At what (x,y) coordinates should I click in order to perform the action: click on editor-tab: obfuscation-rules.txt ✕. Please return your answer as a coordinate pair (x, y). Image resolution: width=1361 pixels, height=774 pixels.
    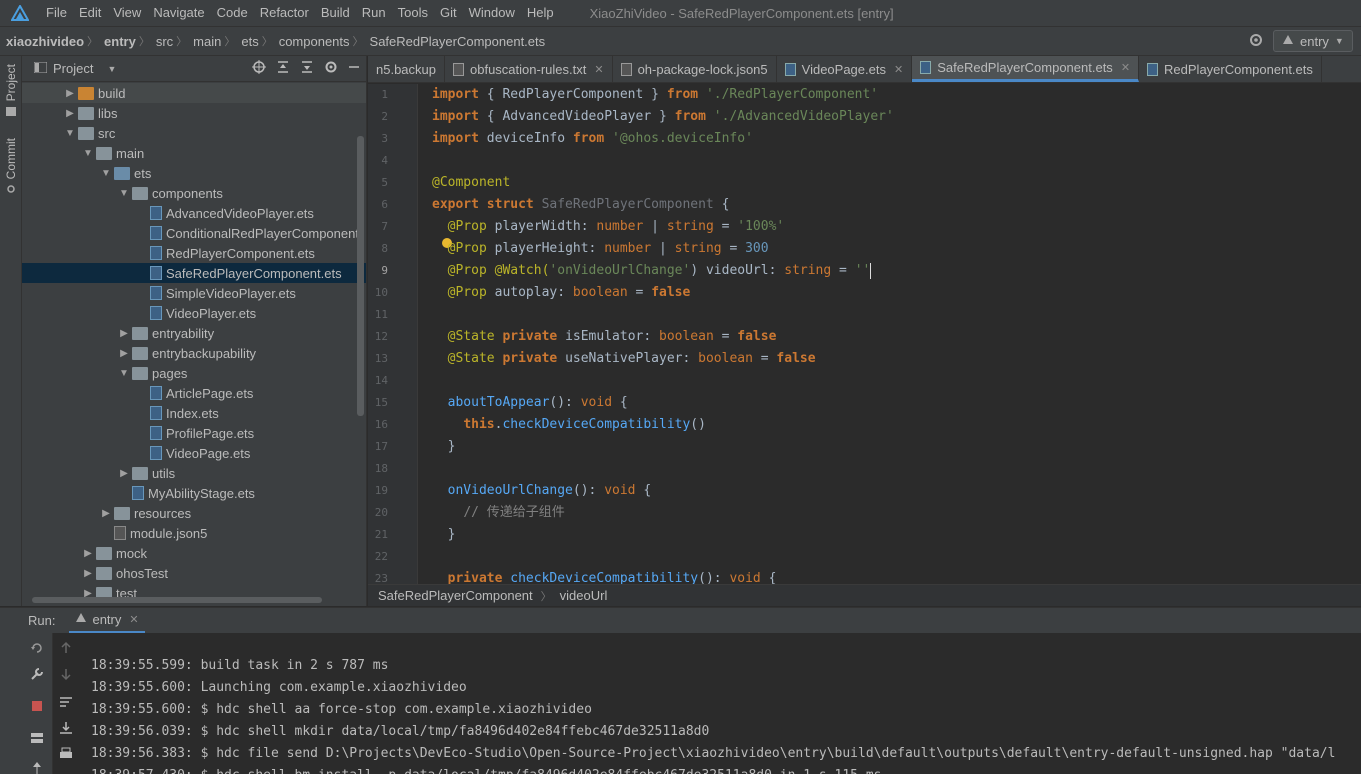
    Looking at the image, I should click on (529, 69).